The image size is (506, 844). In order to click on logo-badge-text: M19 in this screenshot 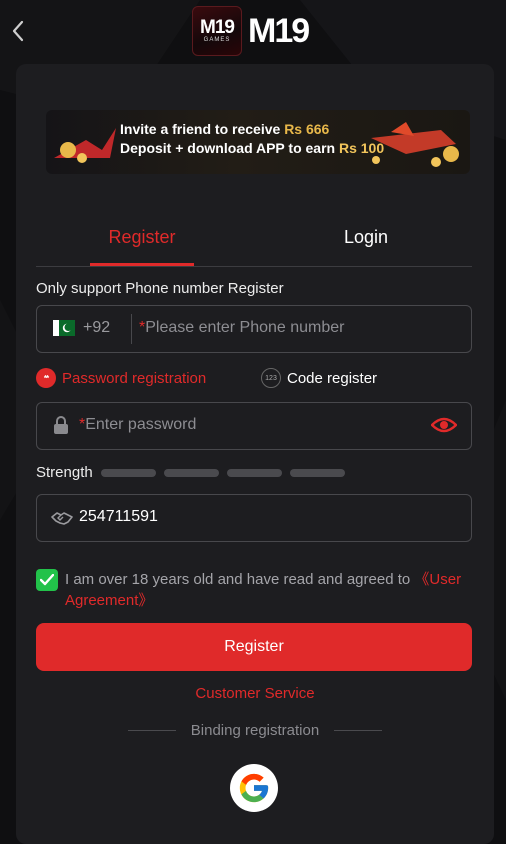, I will do `click(217, 27)`.